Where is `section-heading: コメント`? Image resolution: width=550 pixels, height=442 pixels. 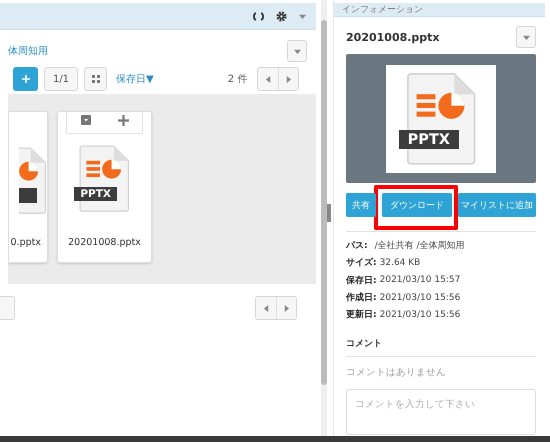
section-heading: コメント is located at coordinates (365, 344).